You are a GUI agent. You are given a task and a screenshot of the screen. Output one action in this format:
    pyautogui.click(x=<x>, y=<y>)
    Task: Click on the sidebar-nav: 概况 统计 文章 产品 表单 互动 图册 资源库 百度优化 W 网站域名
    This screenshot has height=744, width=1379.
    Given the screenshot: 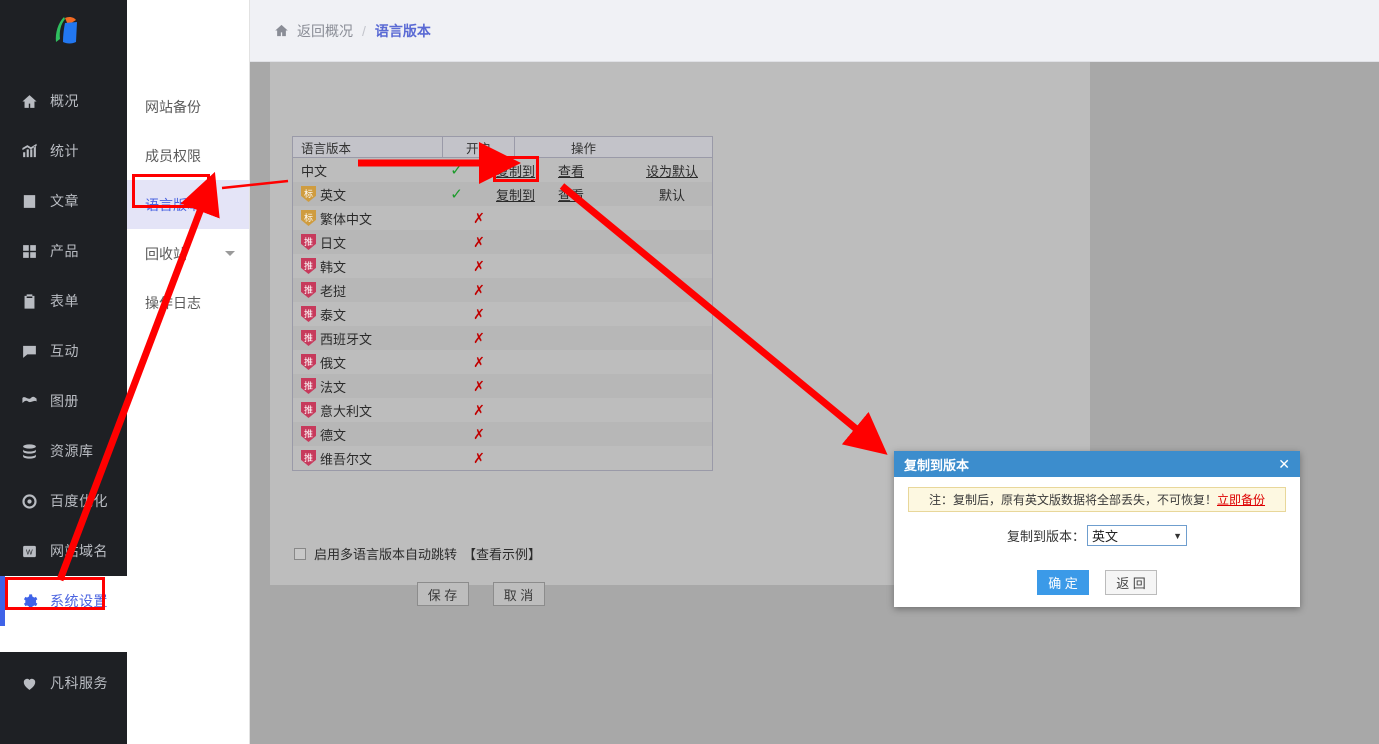 What is the action you would take?
    pyautogui.click(x=63, y=319)
    